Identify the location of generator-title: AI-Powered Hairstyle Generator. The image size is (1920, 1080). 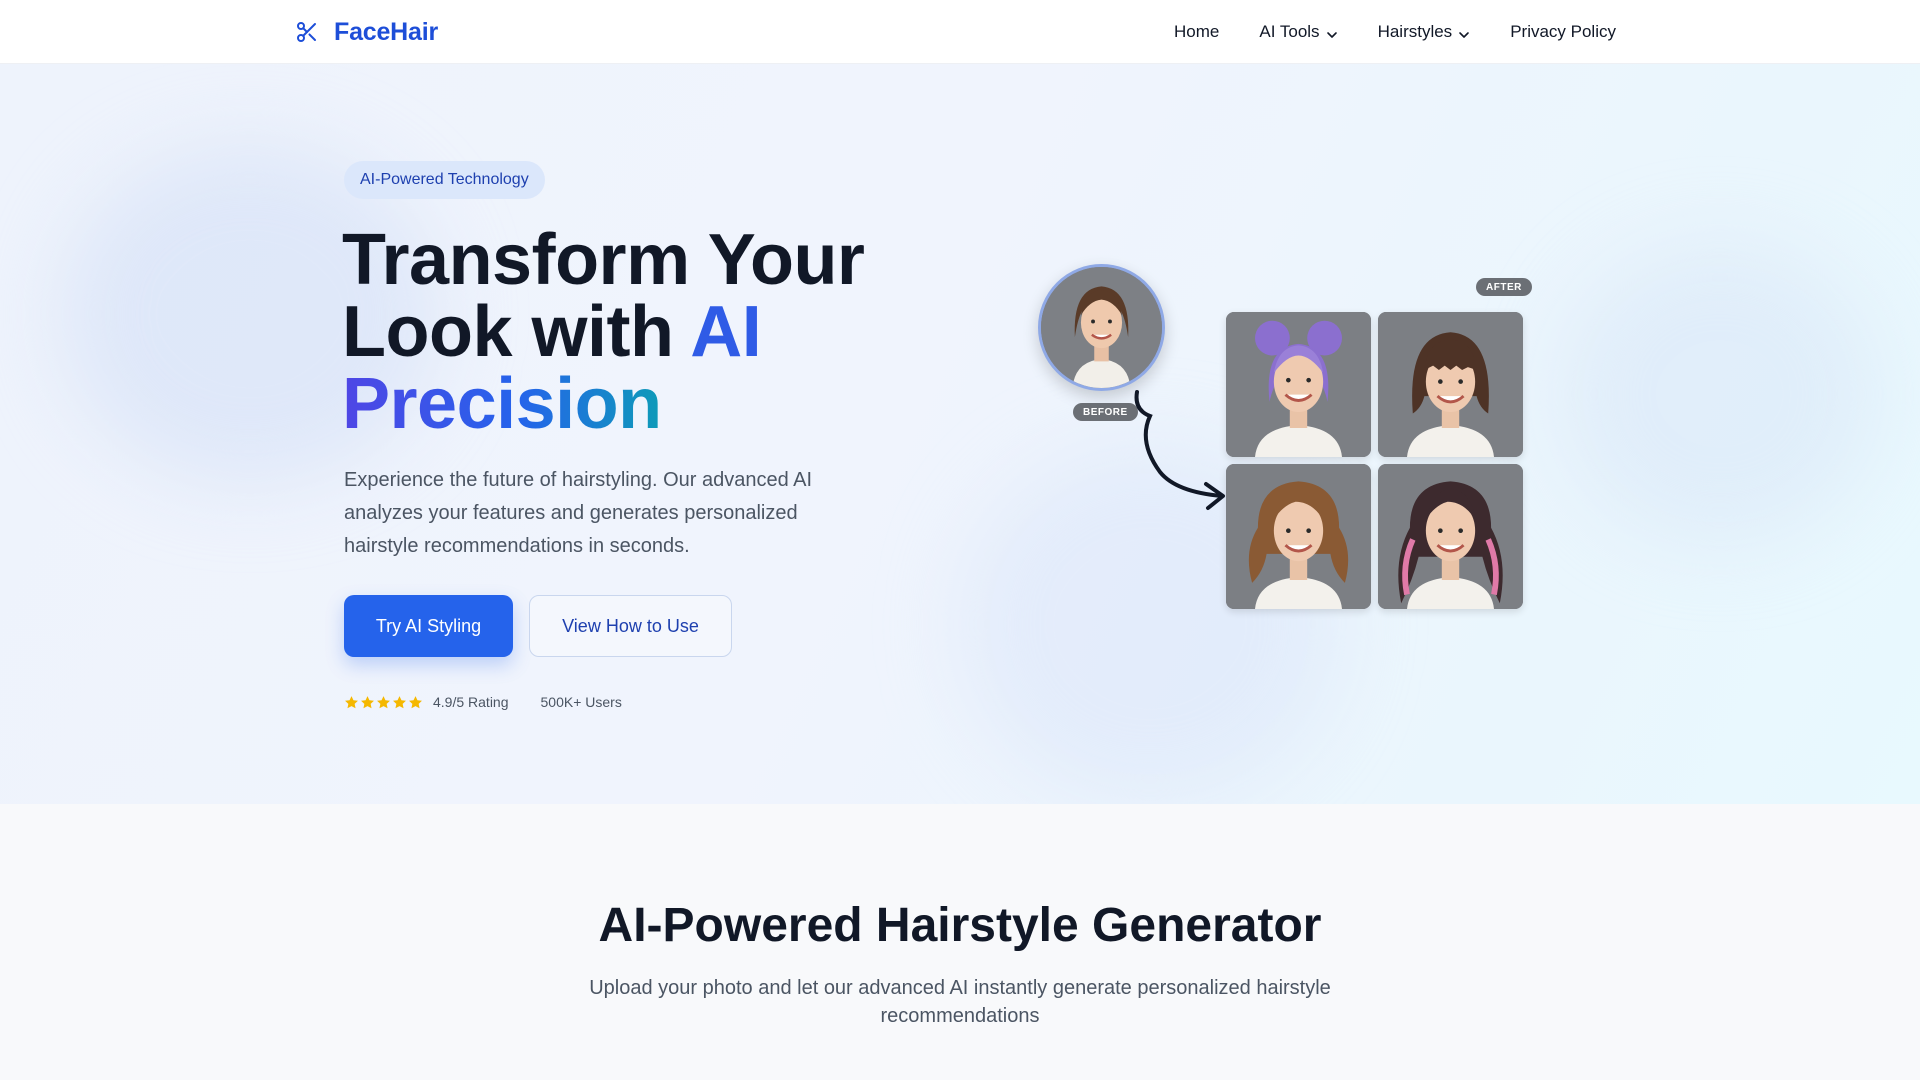
(960, 925).